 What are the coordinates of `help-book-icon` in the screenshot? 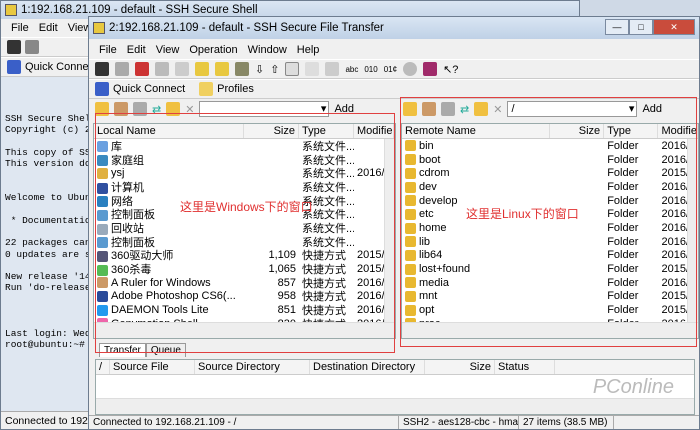 It's located at (430, 69).